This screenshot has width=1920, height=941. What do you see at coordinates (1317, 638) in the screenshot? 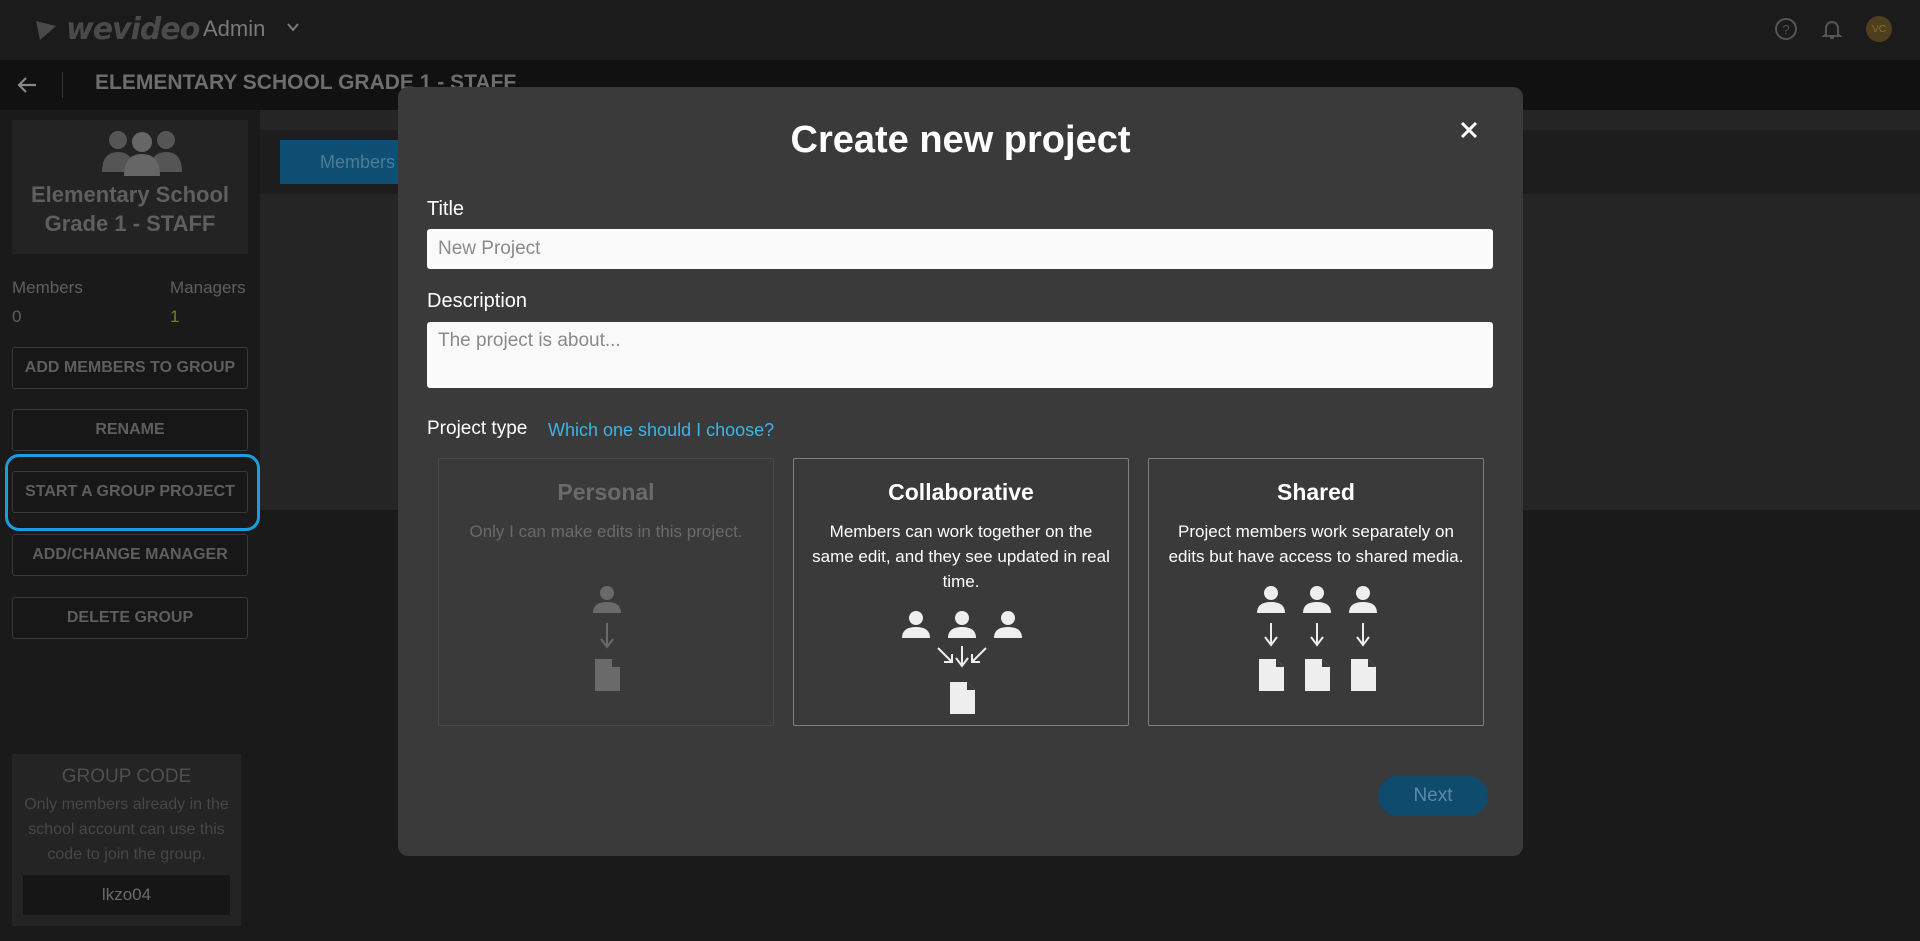
I see `shared-flow-icon` at bounding box center [1317, 638].